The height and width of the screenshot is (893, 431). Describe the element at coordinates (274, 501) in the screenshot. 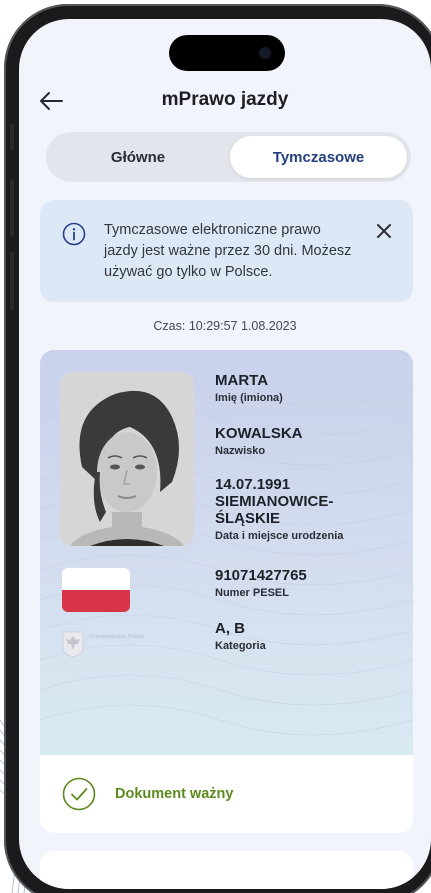

I see `birth-value: 14.07.1991 SIEMIANOWICE- ŚLĄSKIE` at that location.